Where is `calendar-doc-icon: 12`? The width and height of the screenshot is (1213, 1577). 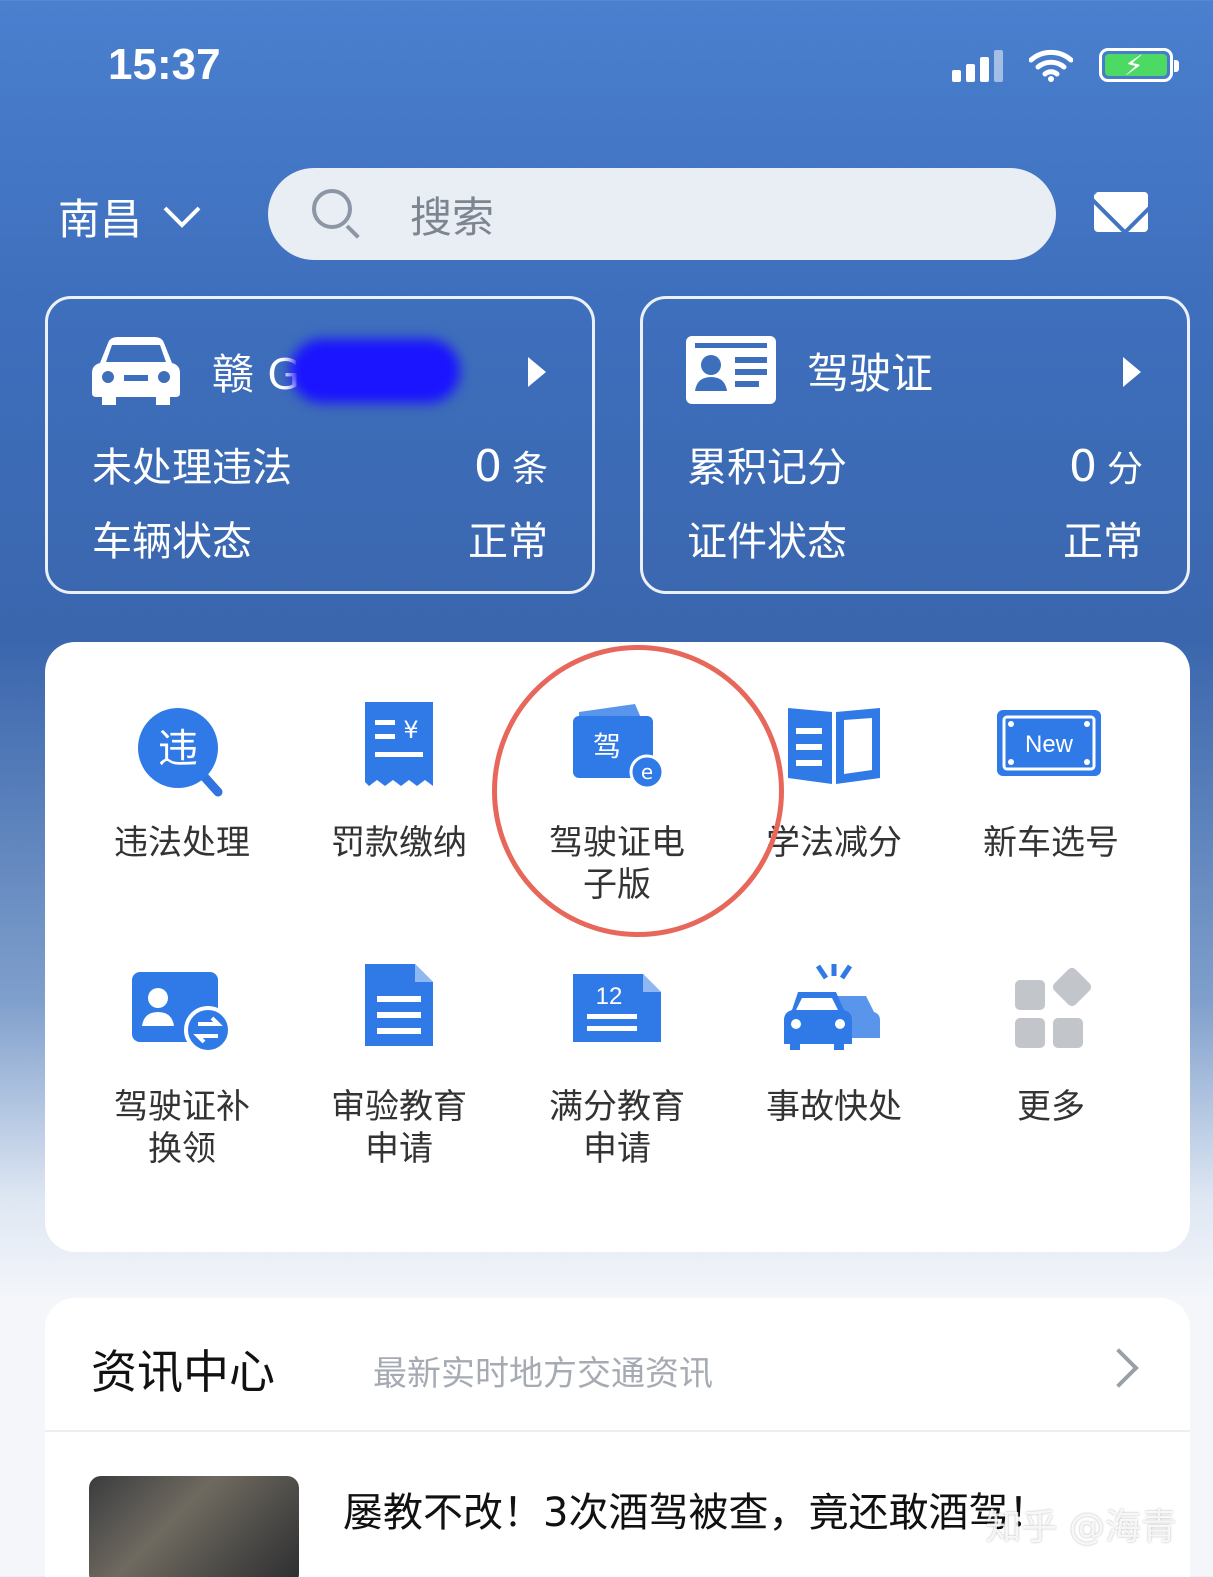
calendar-doc-icon: 12 is located at coordinates (617, 1008).